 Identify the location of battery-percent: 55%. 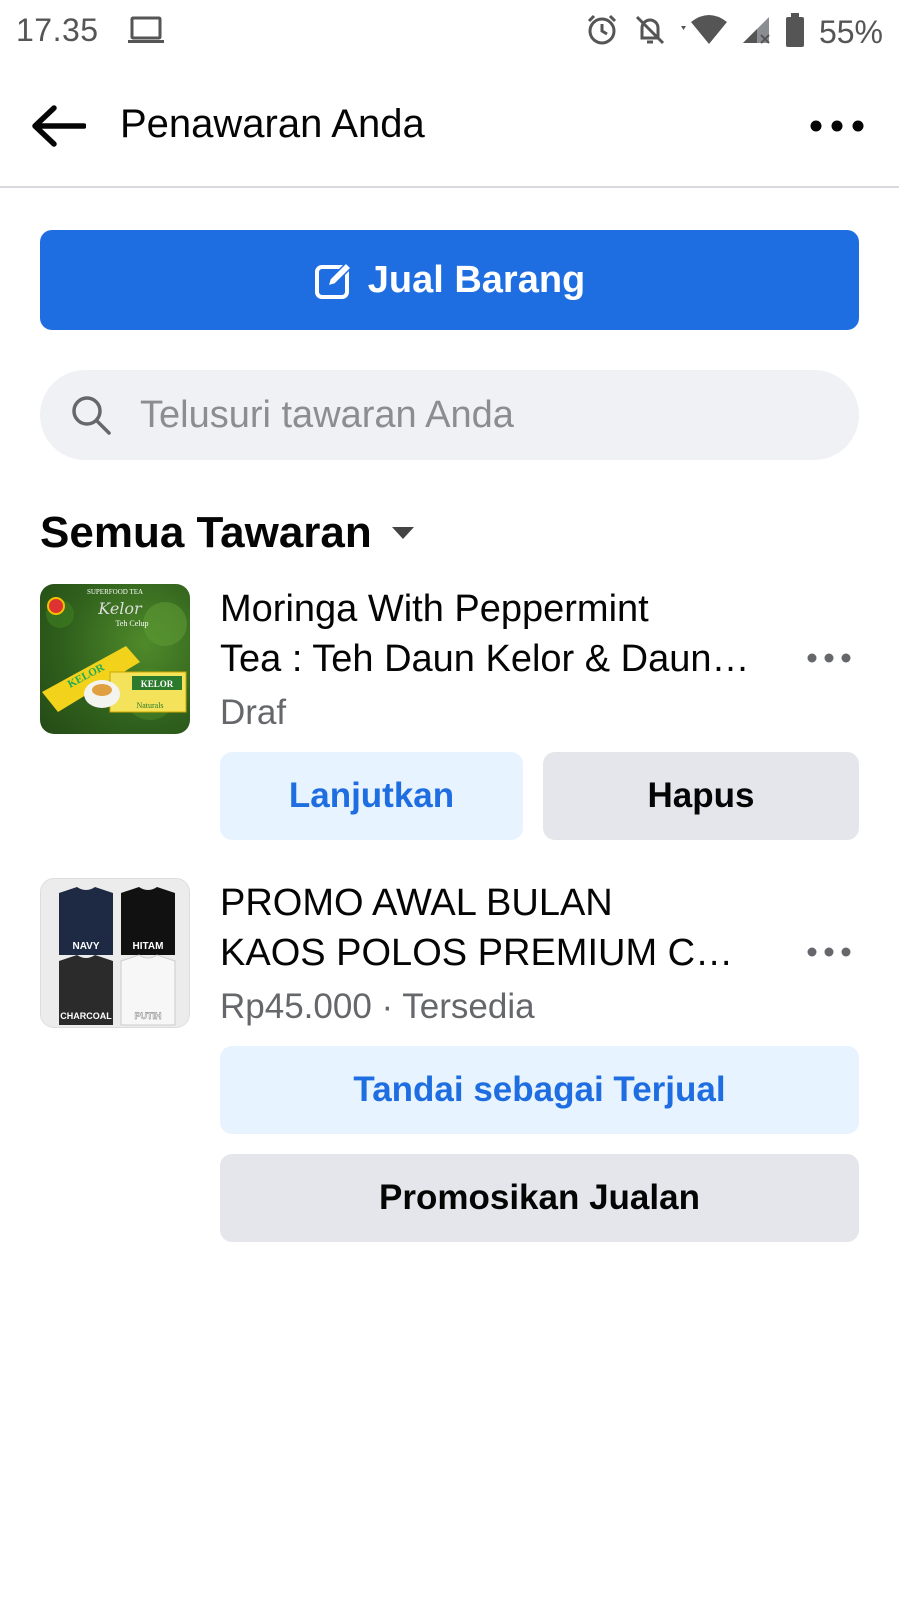
(850, 31).